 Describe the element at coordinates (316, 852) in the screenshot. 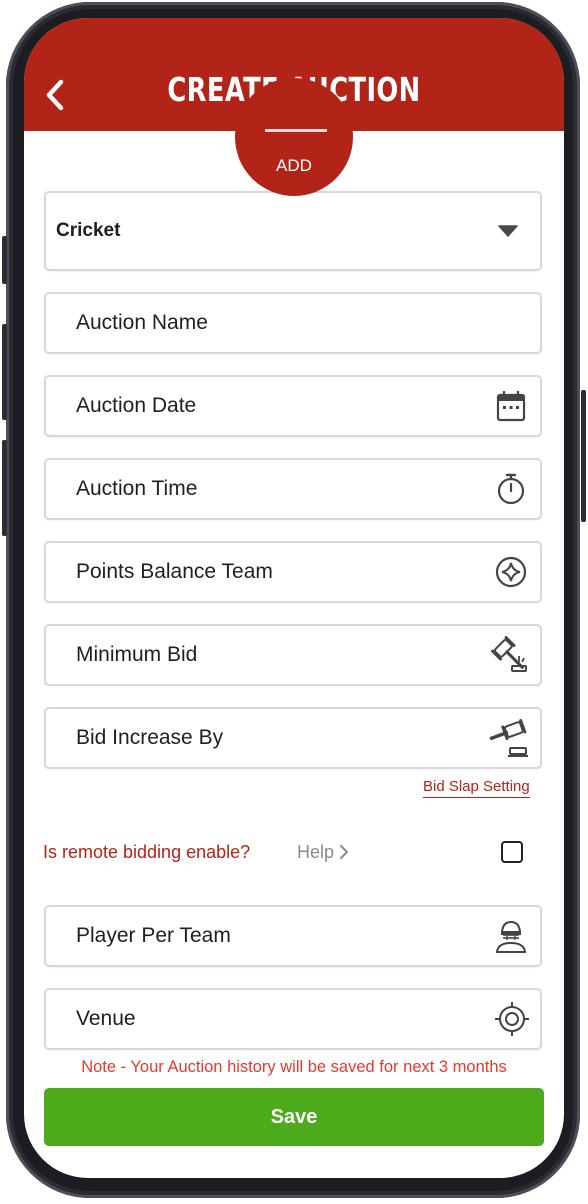

I see `help-label: Help` at that location.